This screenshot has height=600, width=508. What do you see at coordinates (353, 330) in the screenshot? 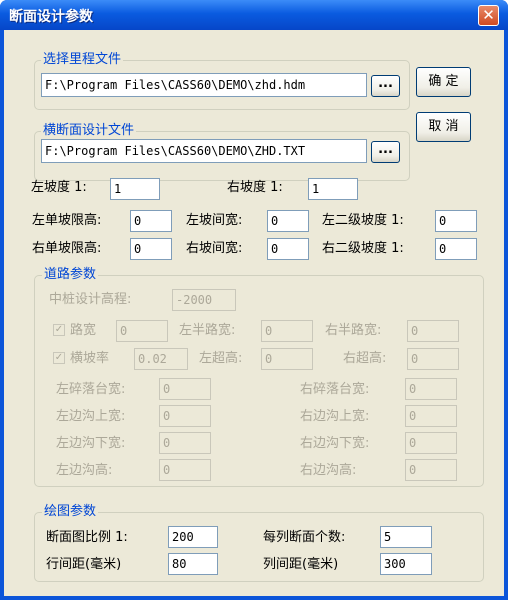
I see `right-half-width-label: 右半路宽:` at bounding box center [353, 330].